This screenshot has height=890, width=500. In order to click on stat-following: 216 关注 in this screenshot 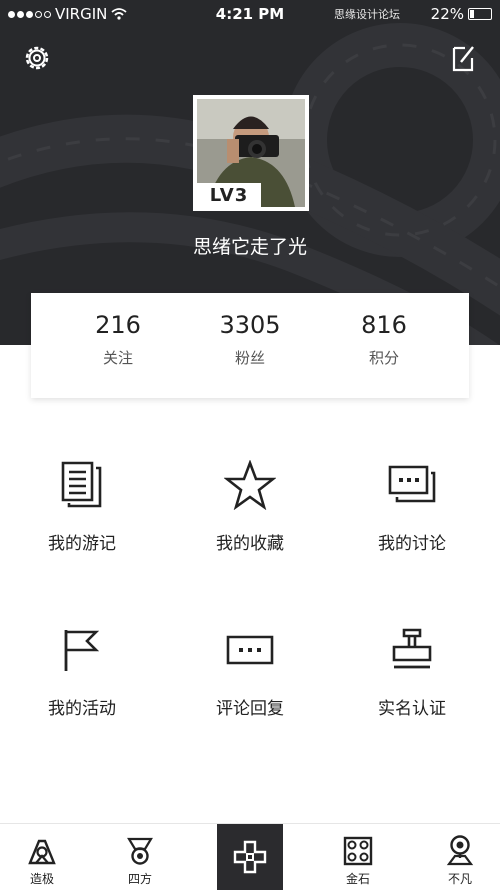, I will do `click(118, 339)`.